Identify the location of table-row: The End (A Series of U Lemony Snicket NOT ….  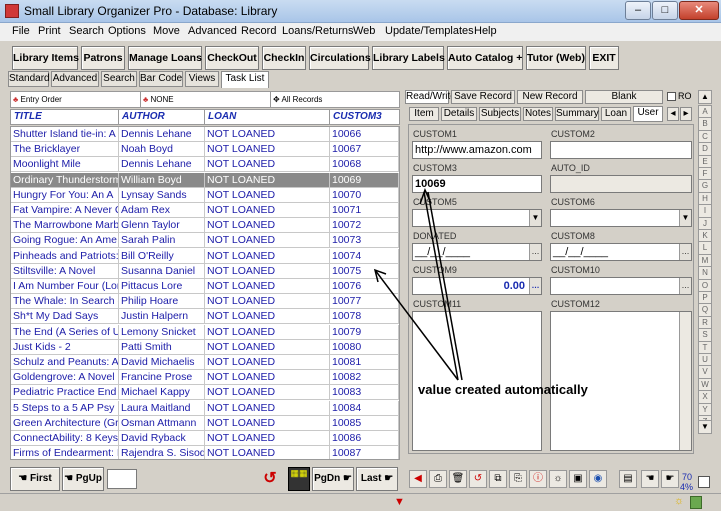
(205, 332).